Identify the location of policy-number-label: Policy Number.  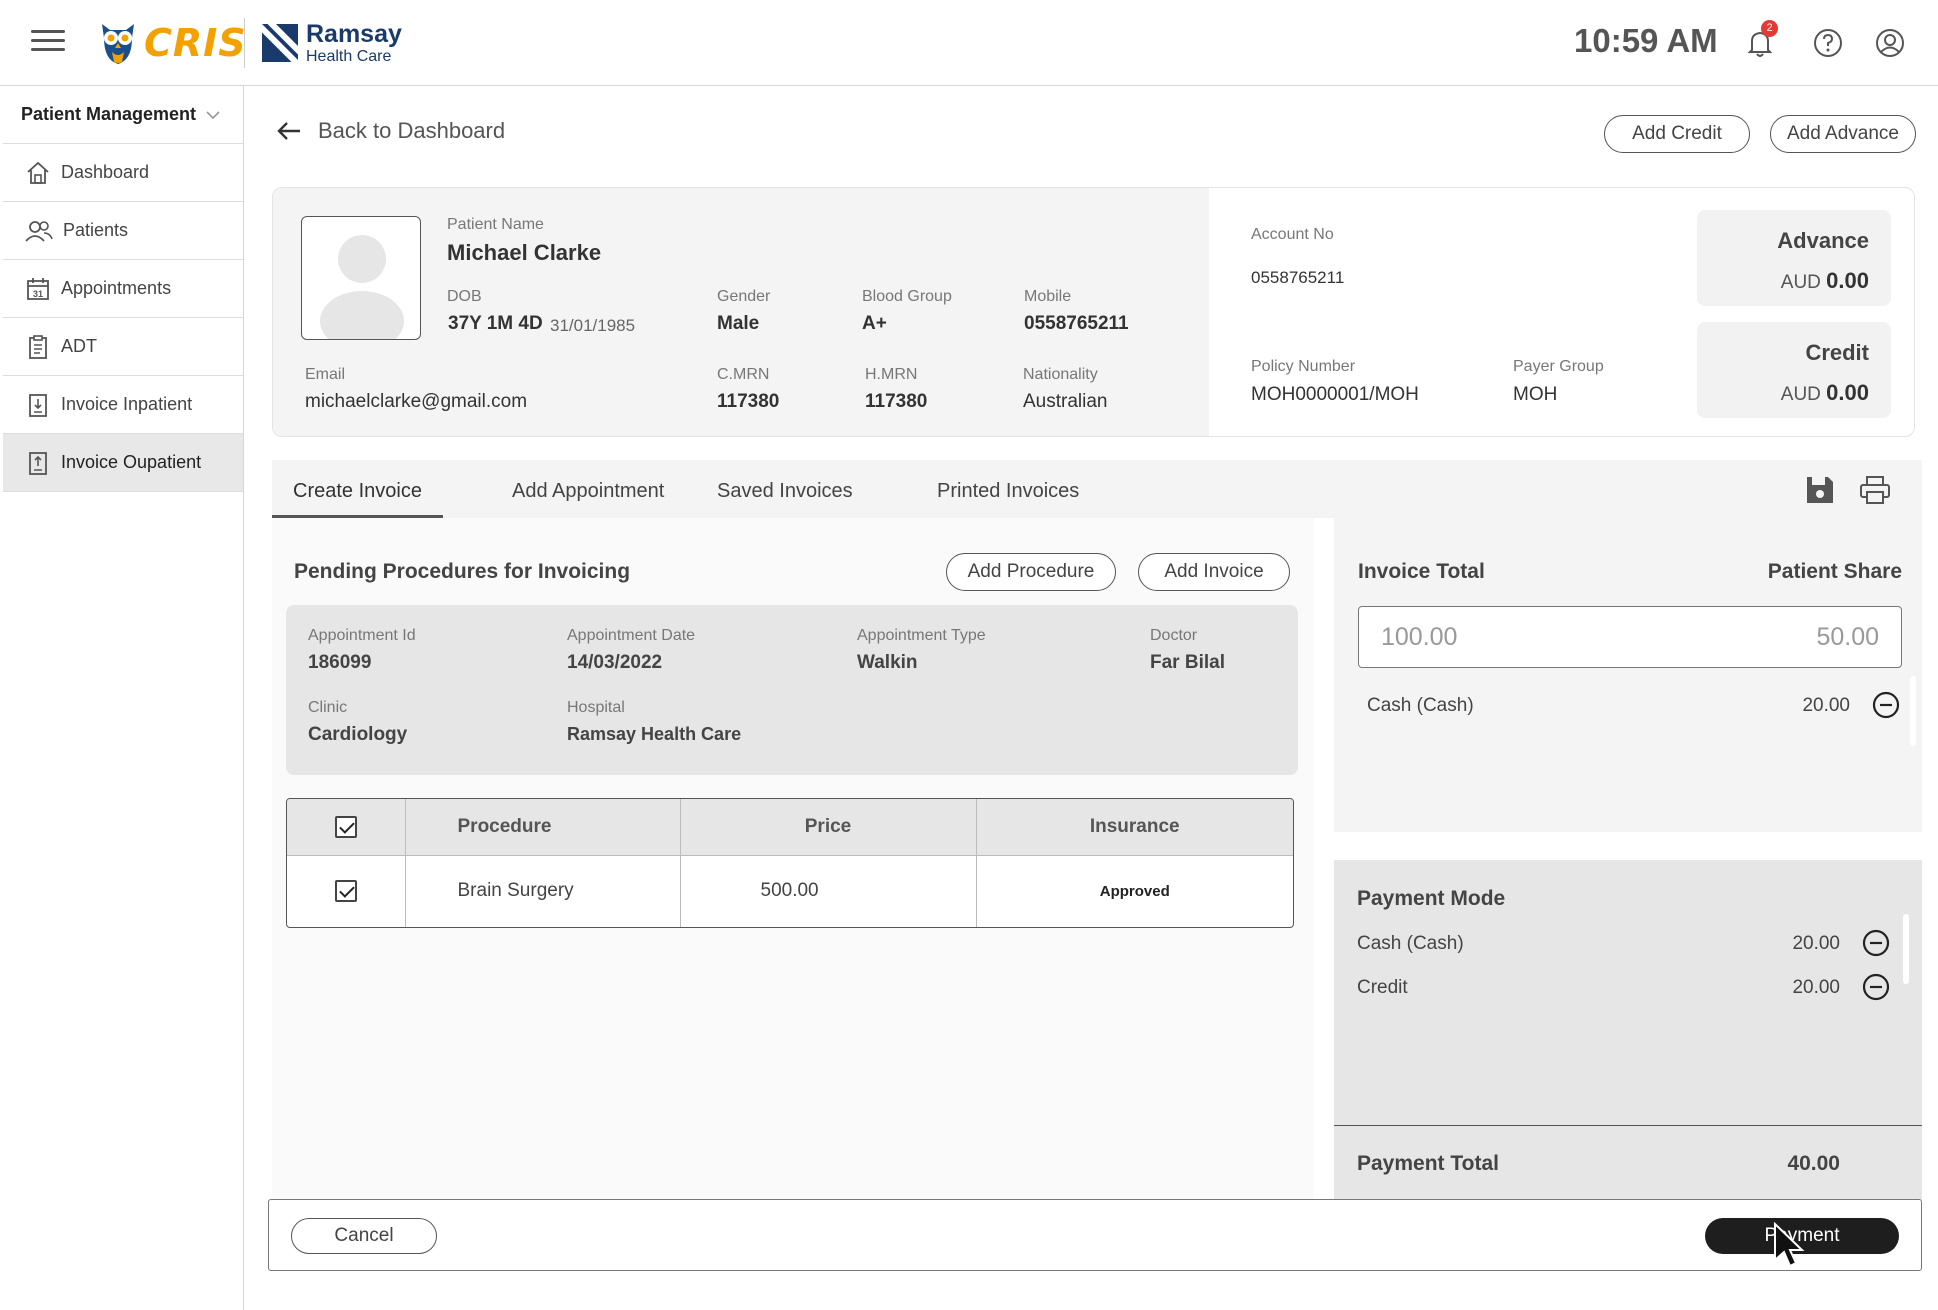
(1303, 366).